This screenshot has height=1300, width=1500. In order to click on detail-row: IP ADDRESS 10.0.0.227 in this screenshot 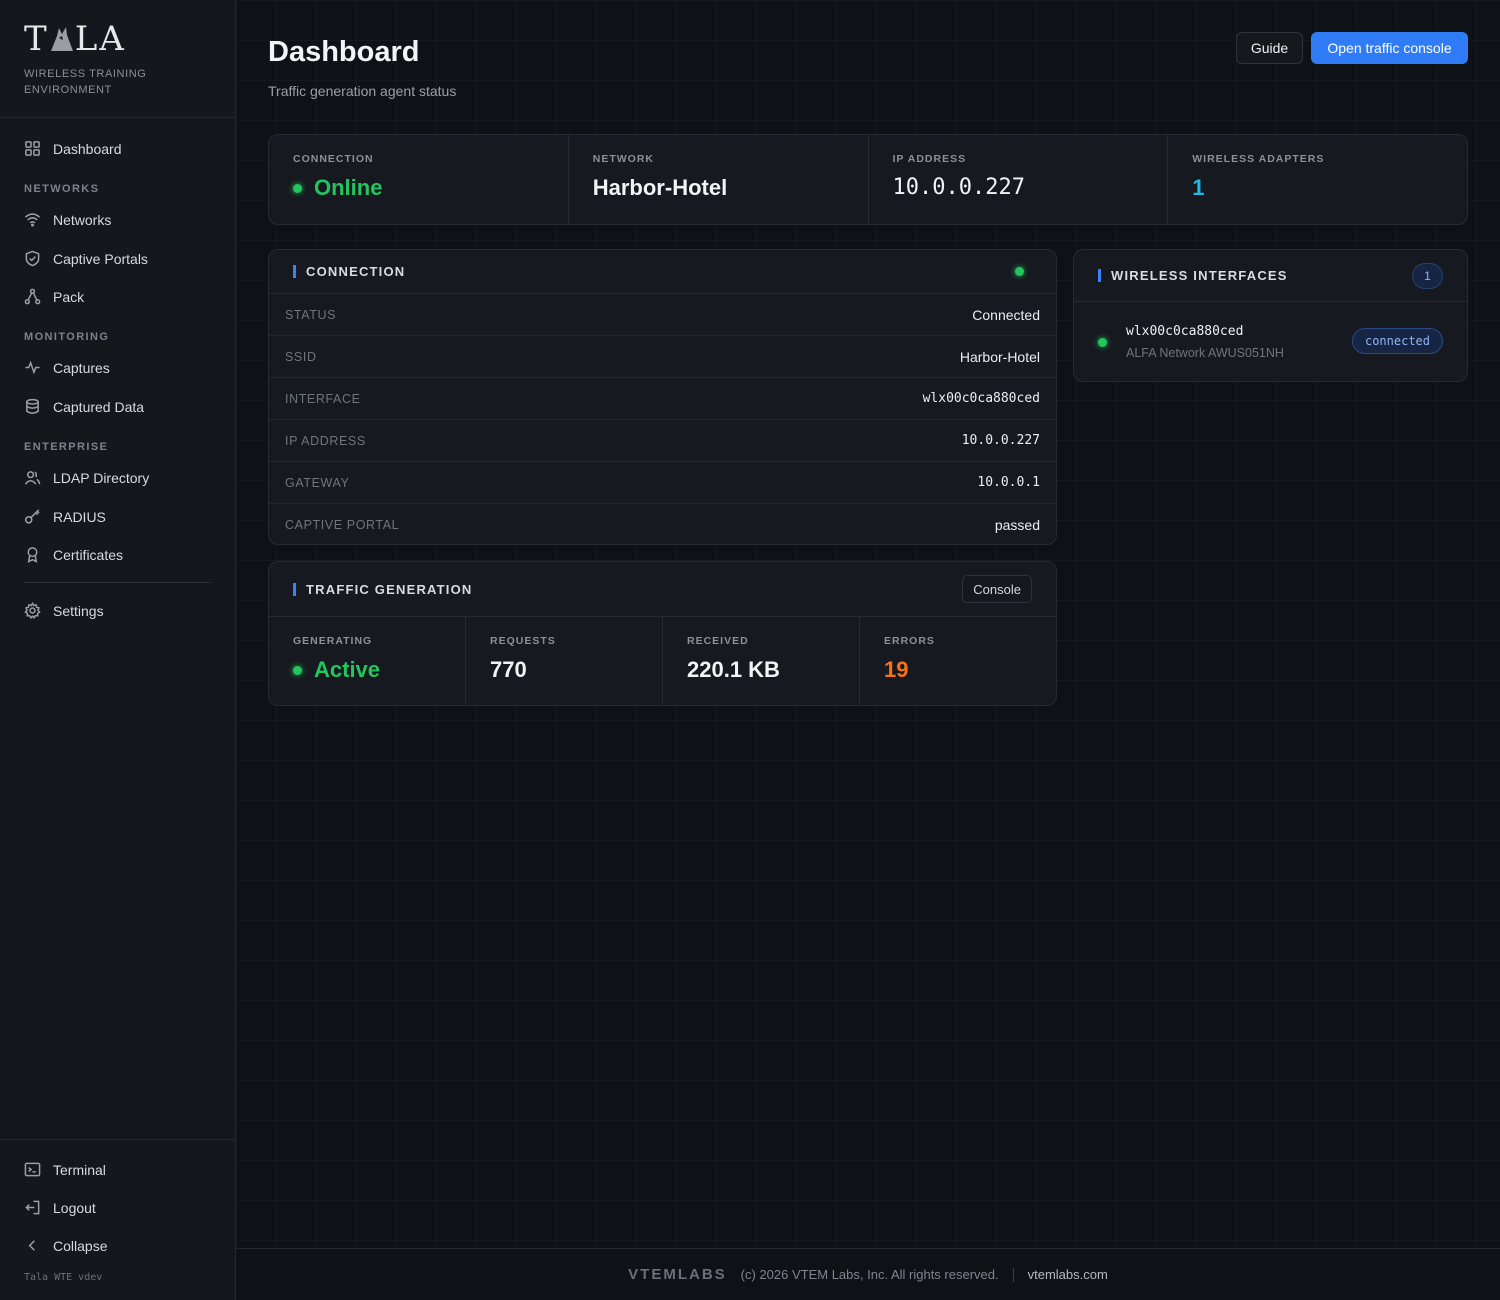, I will do `click(662, 441)`.